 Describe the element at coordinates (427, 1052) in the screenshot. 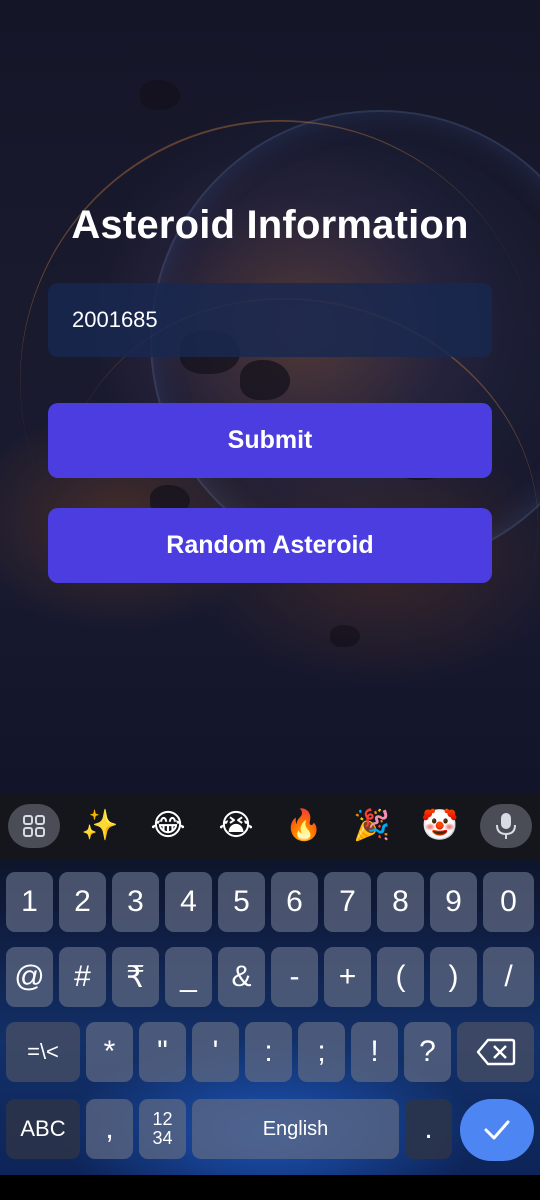

I see `key-question: ?` at that location.